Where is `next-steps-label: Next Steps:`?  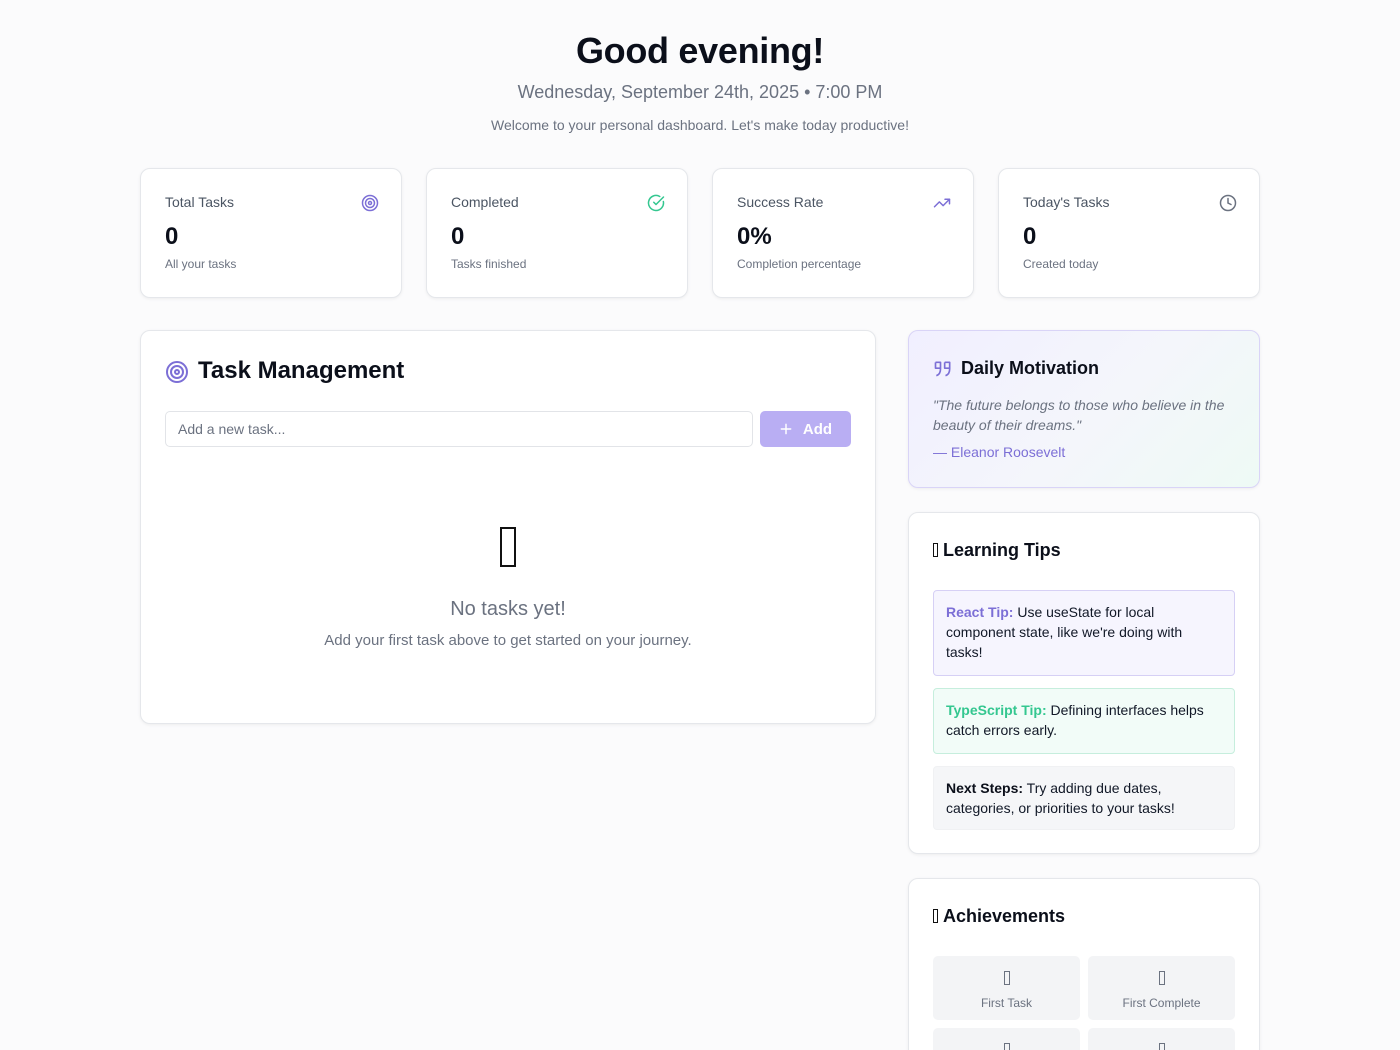 next-steps-label: Next Steps: is located at coordinates (985, 788).